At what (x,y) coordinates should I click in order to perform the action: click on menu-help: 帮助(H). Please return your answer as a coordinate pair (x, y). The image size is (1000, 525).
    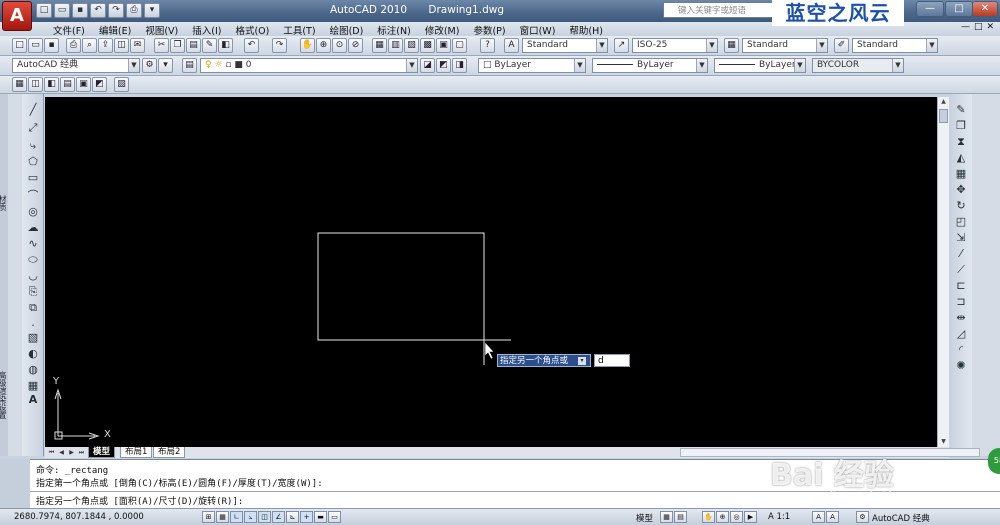
    Looking at the image, I should click on (586, 29).